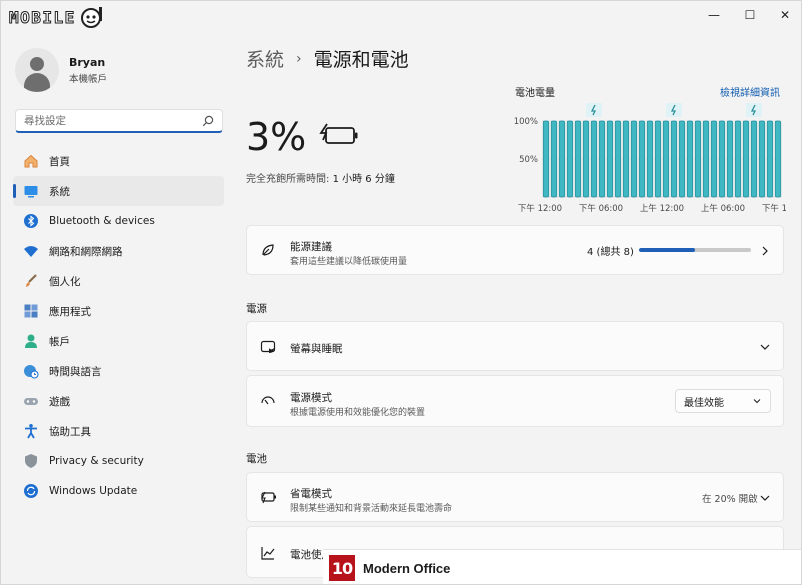 This screenshot has width=802, height=585. What do you see at coordinates (371, 509) in the screenshot?
I see `battery-saver-subtitle: 限制某些通知和背景活動來延長電池壽命` at bounding box center [371, 509].